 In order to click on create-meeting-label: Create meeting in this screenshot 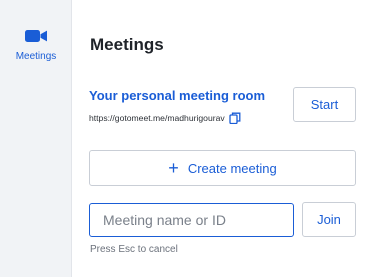, I will do `click(232, 168)`.